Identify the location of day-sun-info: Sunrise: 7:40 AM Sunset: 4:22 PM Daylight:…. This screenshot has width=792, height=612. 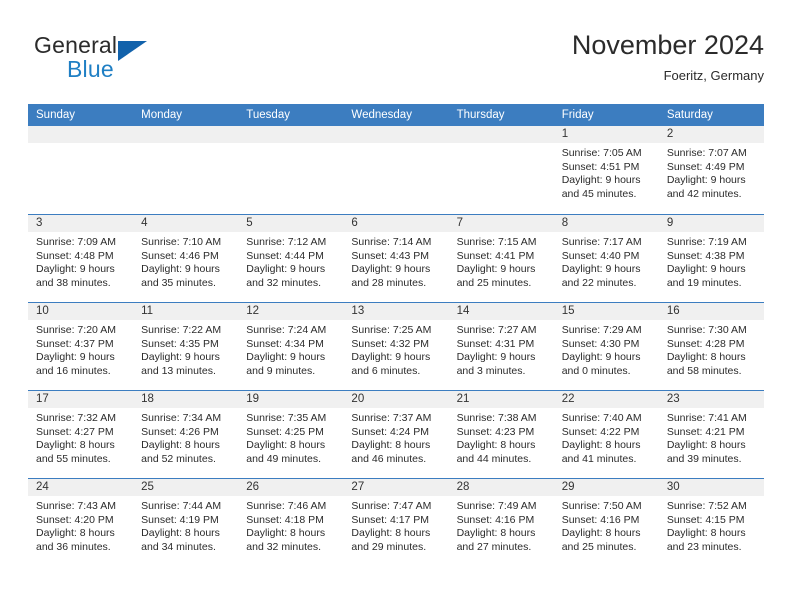
(606, 437).